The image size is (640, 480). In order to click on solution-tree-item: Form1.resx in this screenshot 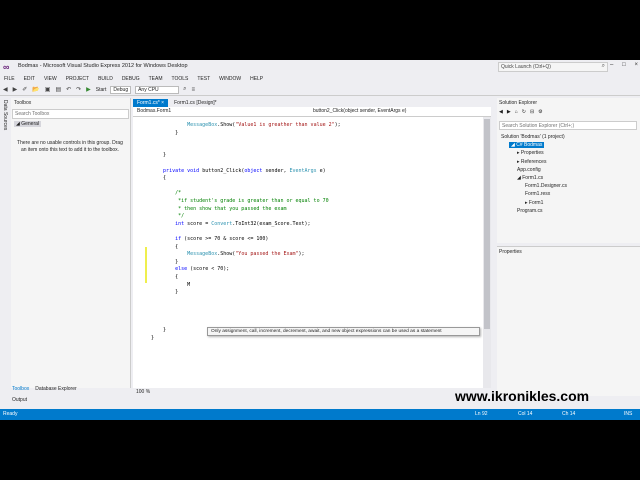, I will do `click(537, 194)`.